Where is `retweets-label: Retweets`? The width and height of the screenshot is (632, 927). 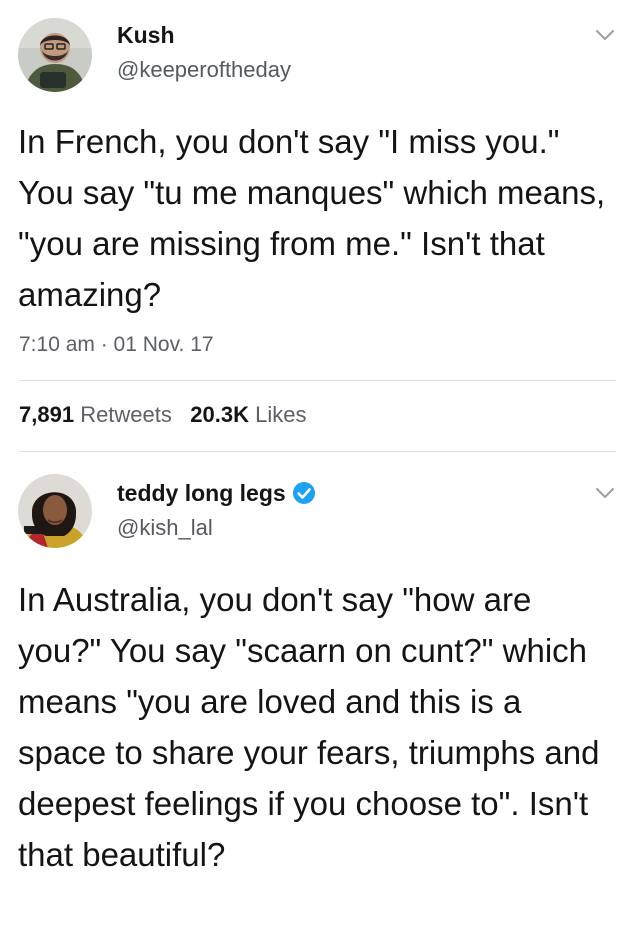
retweets-label: Retweets is located at coordinates (126, 414).